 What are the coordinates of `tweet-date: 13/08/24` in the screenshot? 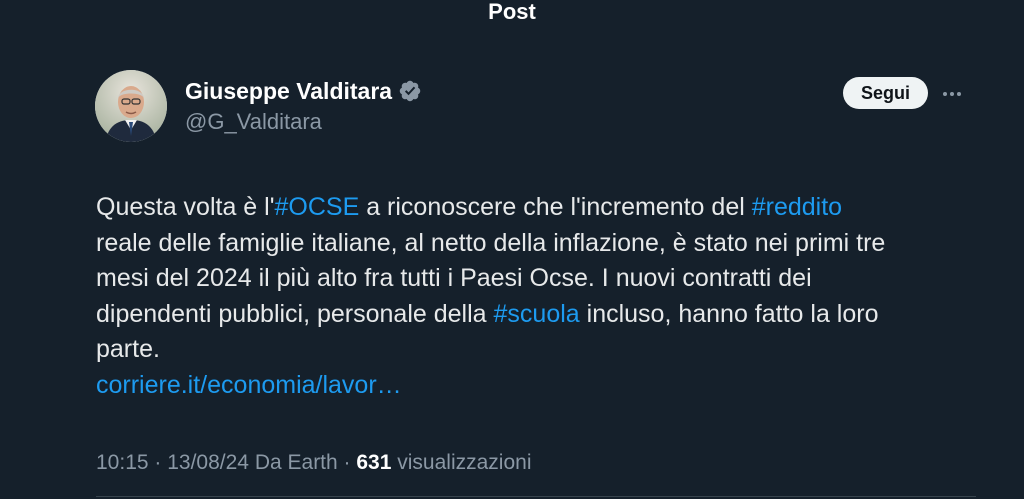 It's located at (208, 462).